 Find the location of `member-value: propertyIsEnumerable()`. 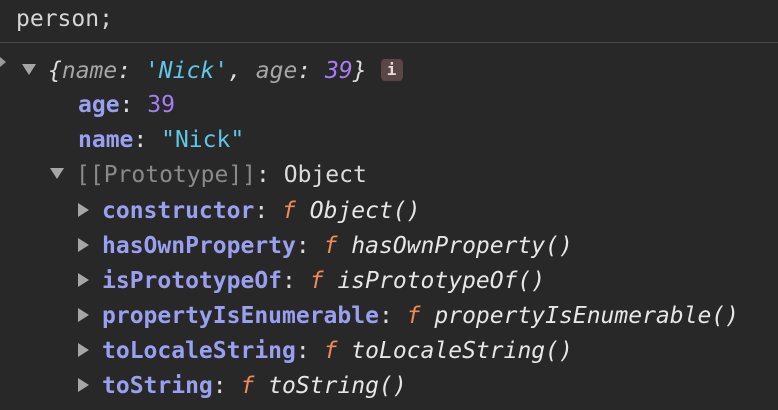

member-value: propertyIsEnumerable() is located at coordinates (580, 316).